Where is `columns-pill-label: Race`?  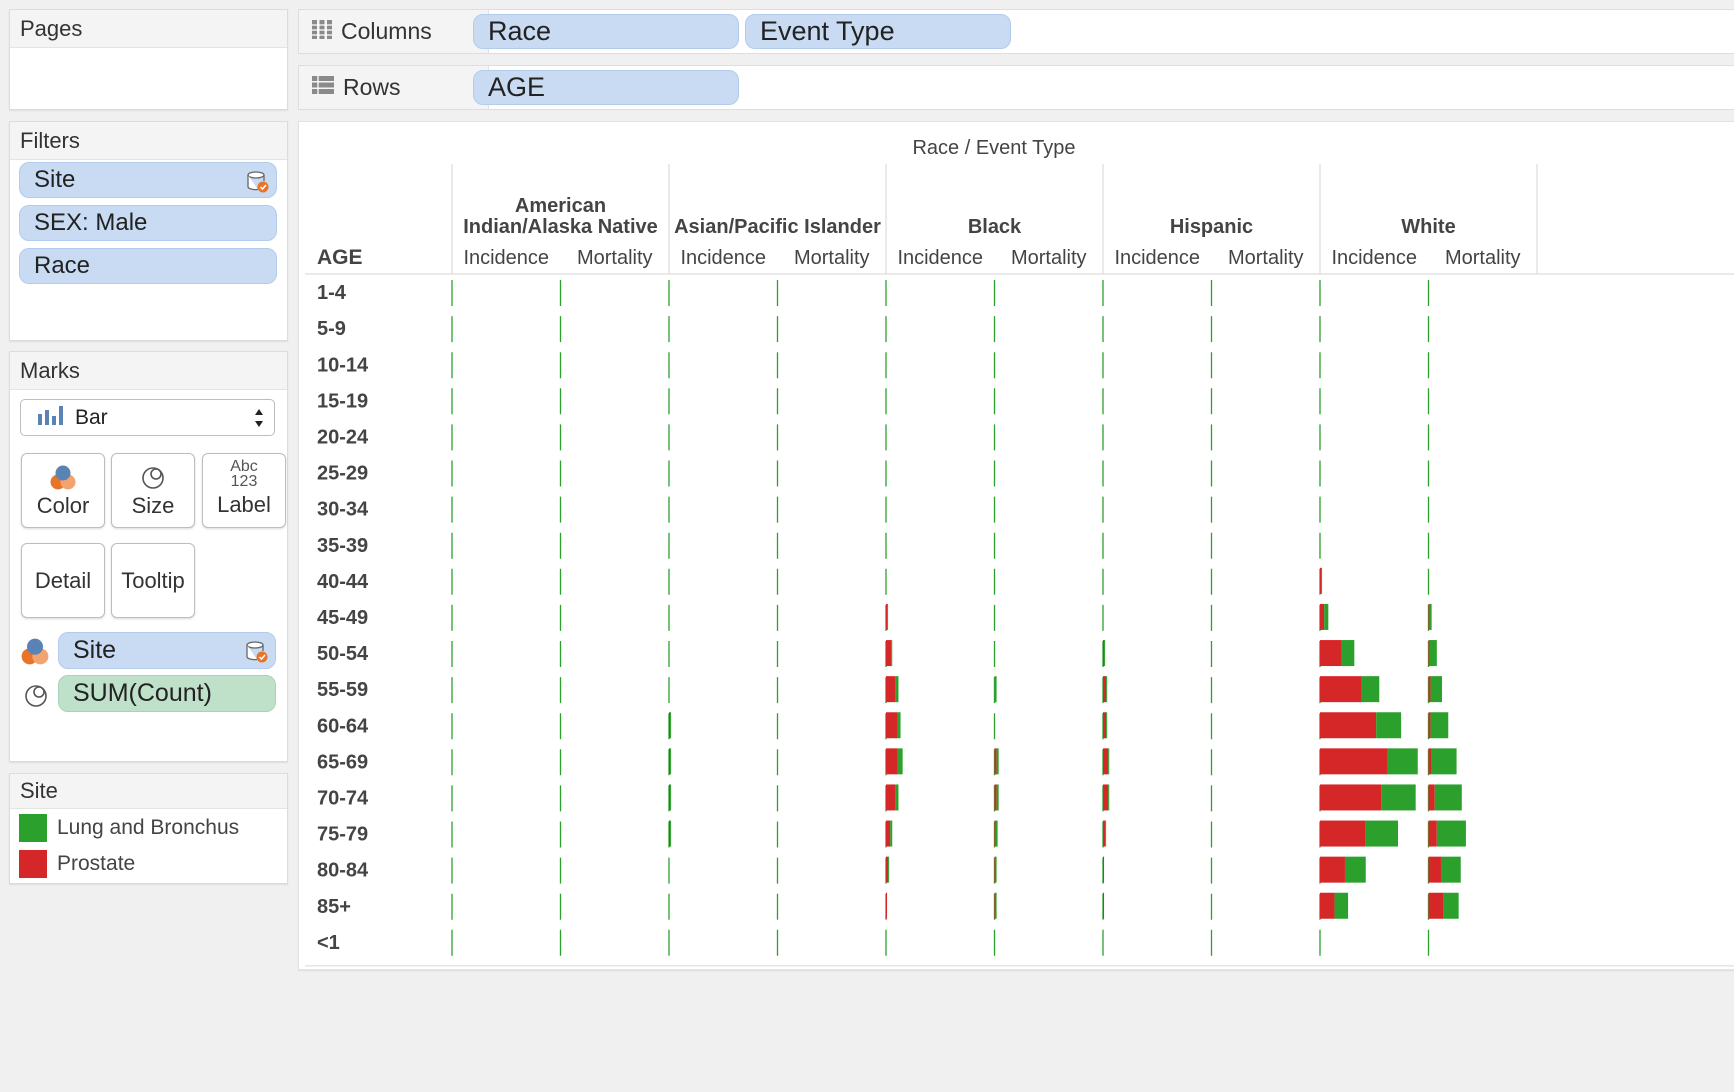
columns-pill-label: Race is located at coordinates (520, 31).